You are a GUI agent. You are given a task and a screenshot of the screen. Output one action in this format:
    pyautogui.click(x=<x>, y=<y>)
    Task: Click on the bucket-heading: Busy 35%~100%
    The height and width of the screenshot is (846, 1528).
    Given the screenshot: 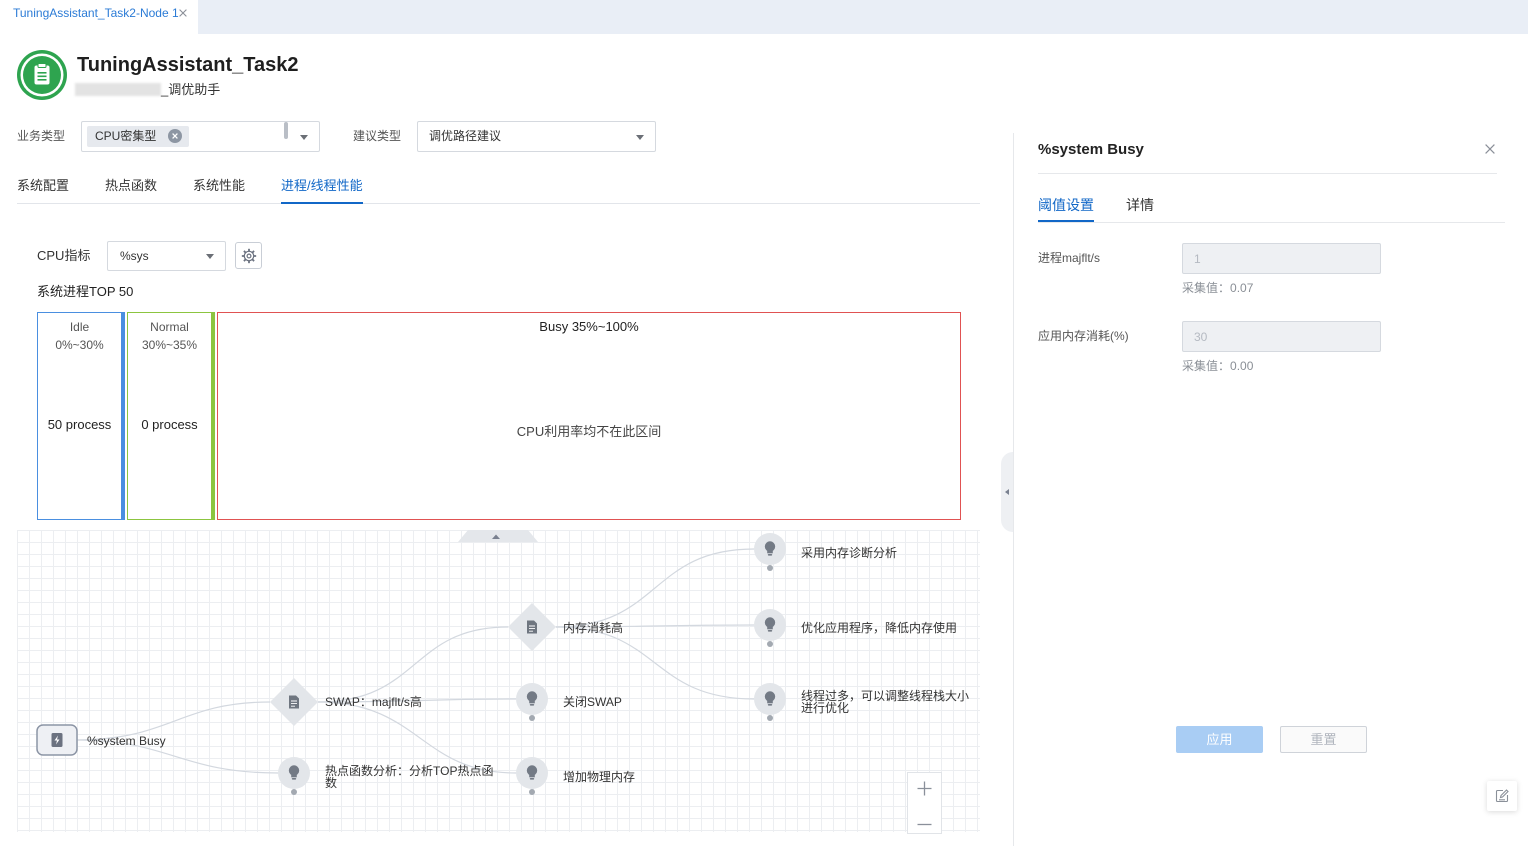 What is the action you would take?
    pyautogui.click(x=589, y=327)
    